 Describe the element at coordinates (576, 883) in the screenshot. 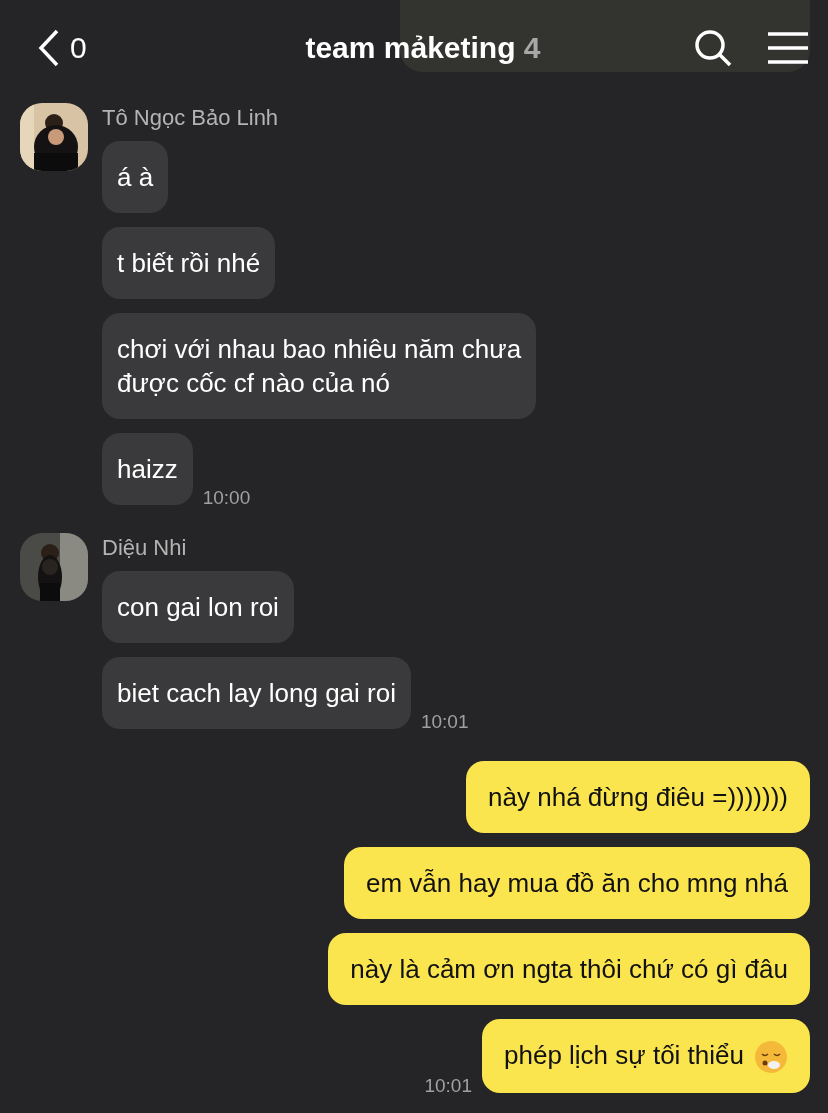

I see `message-bubble: em vẫn hay mua đồ ăn cho mng nhá` at that location.